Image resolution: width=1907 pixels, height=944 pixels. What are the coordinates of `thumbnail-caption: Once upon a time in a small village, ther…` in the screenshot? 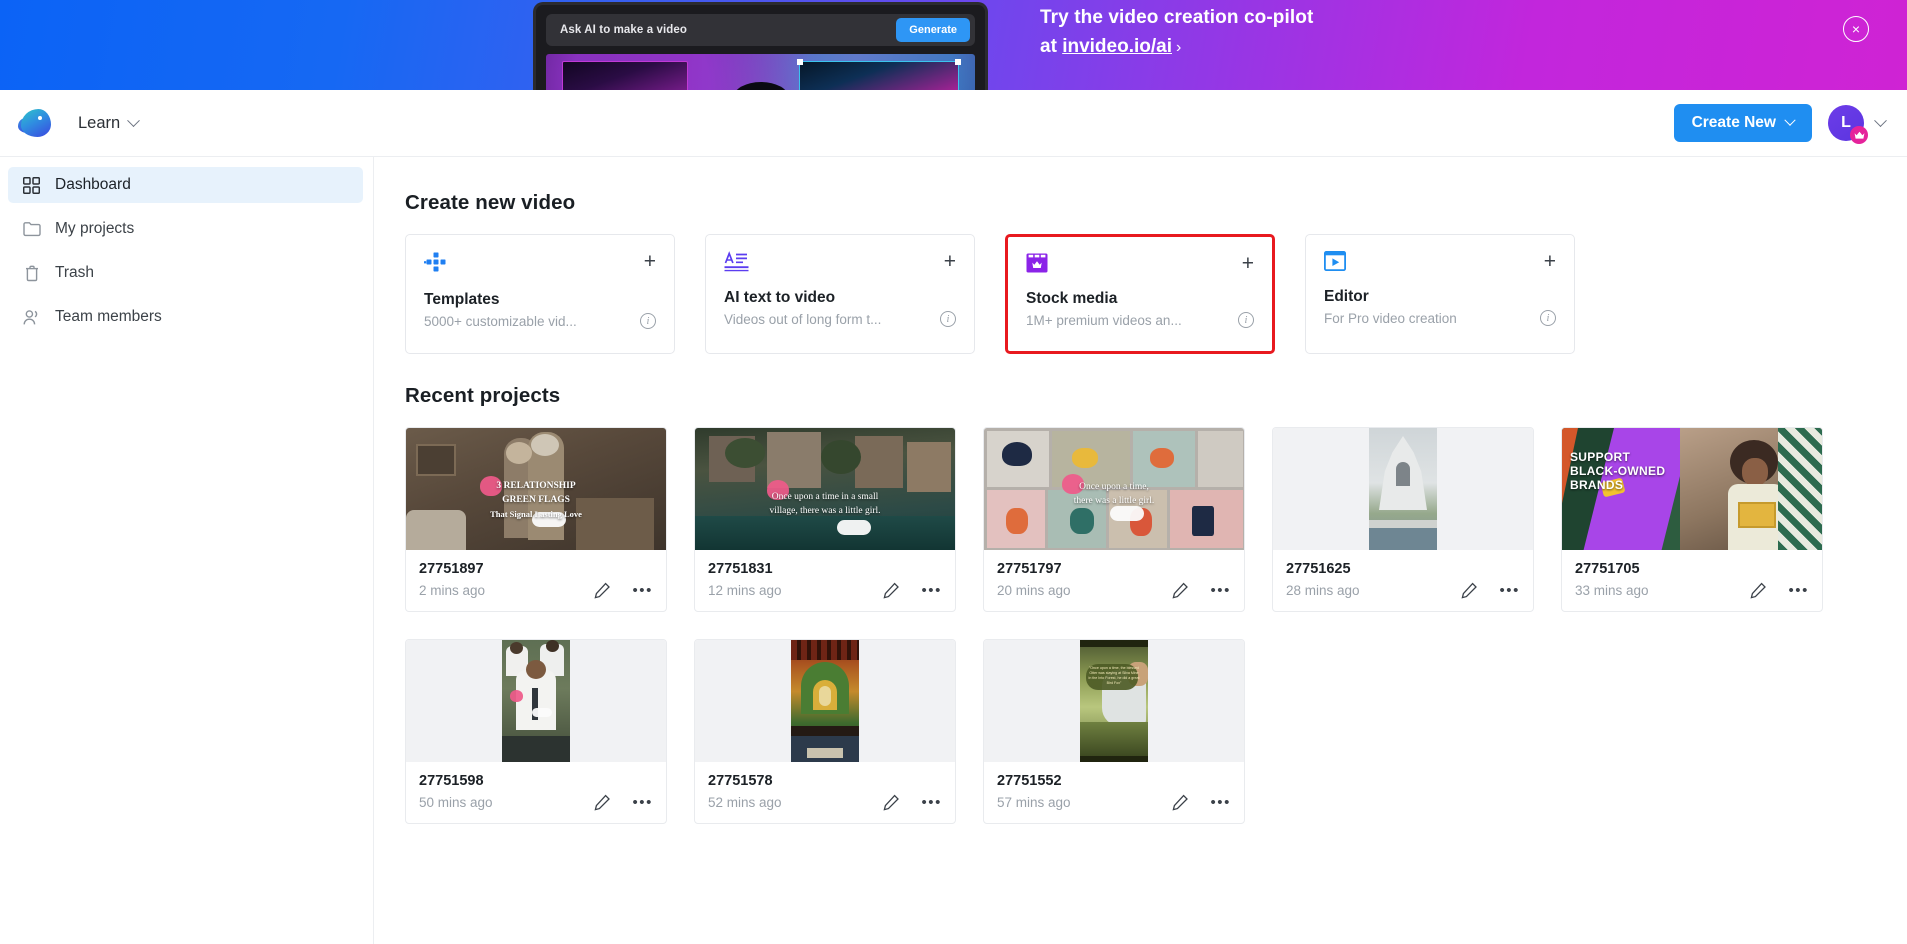 It's located at (825, 504).